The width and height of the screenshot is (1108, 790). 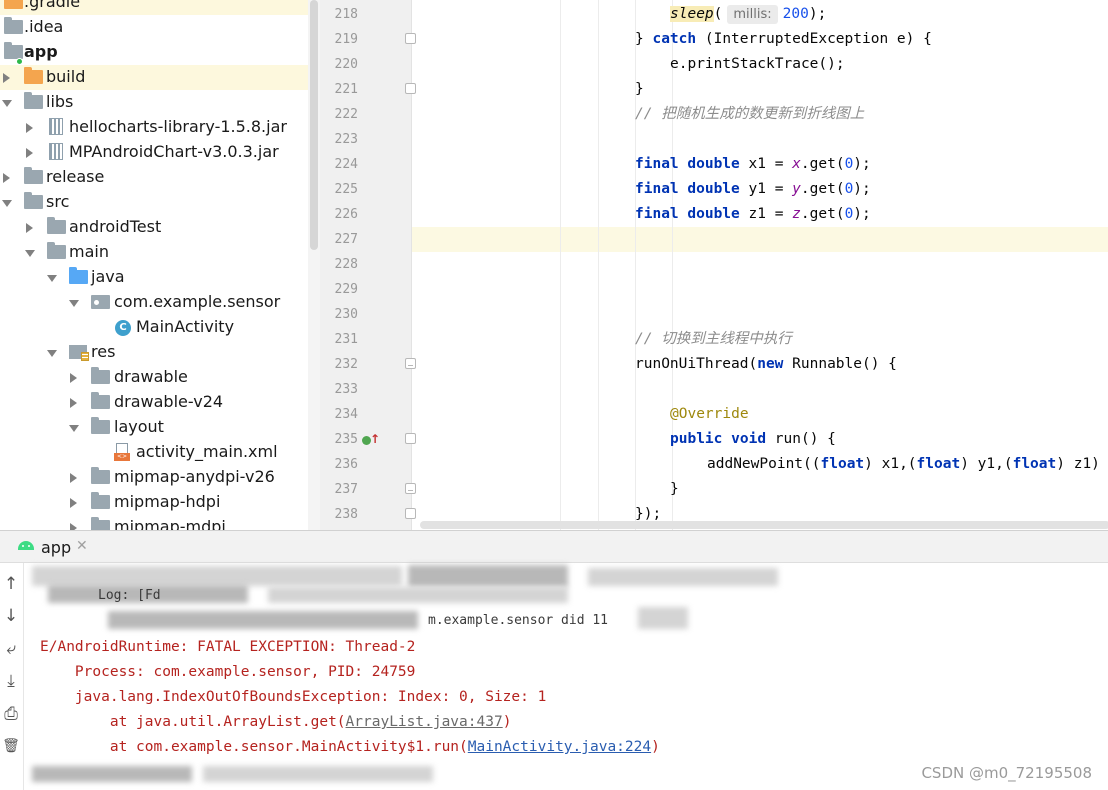 I want to click on code-token: );, so click(x=817, y=14).